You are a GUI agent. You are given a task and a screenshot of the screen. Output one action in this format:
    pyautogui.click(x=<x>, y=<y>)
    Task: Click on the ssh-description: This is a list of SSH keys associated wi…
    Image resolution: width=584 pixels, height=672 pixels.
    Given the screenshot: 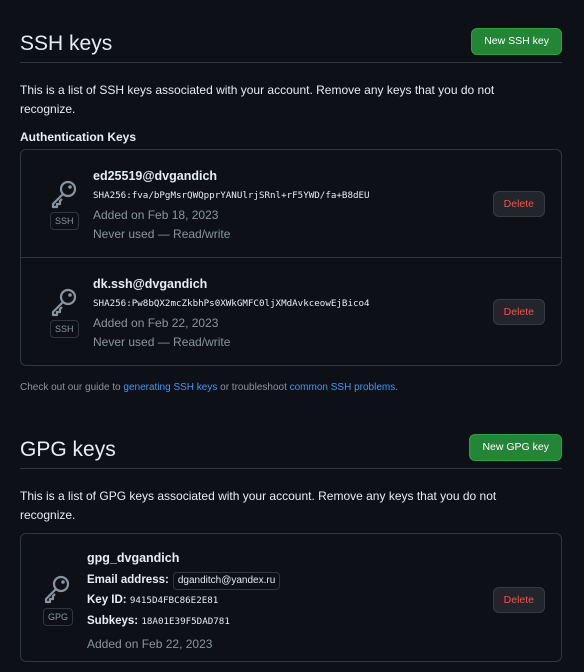 What is the action you would take?
    pyautogui.click(x=257, y=99)
    